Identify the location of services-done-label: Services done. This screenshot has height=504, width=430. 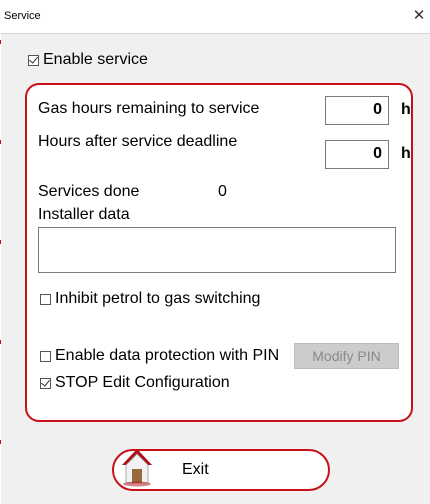
(89, 191).